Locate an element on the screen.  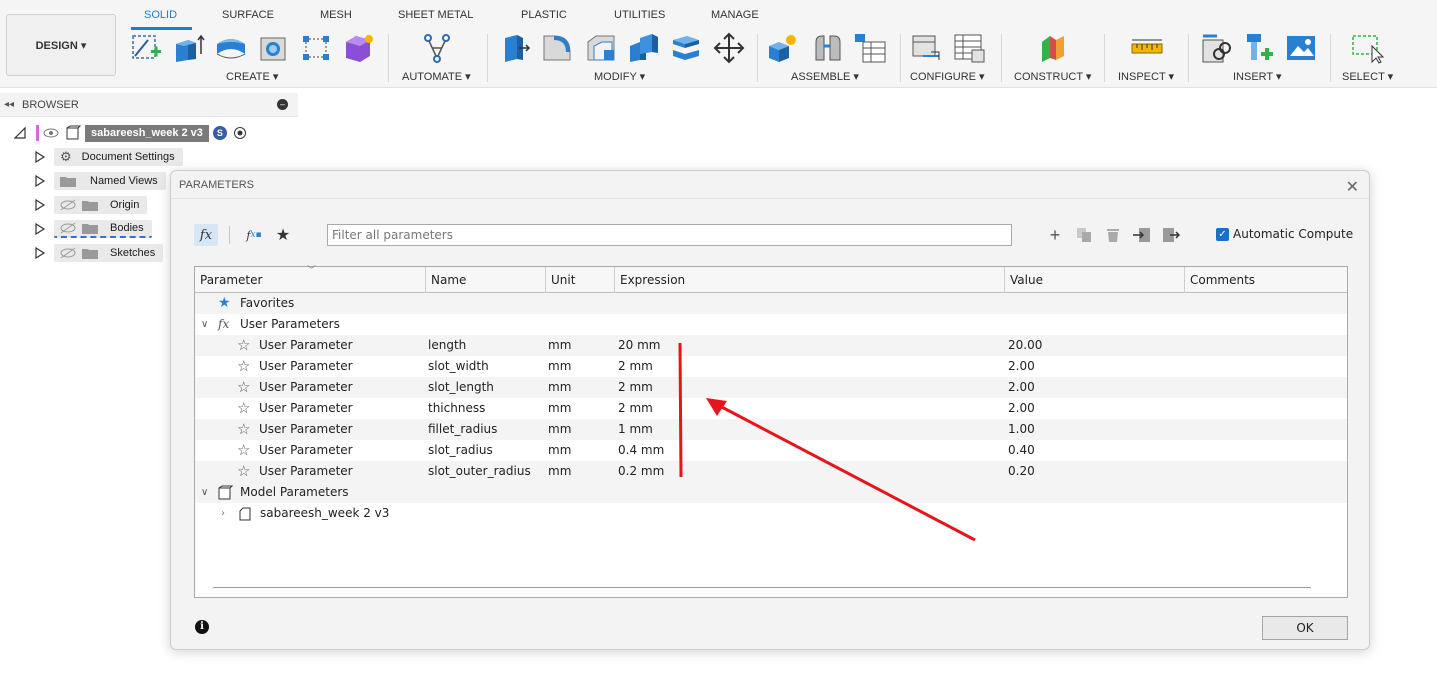
column-header-comments: Comments is located at coordinates (1267, 280).